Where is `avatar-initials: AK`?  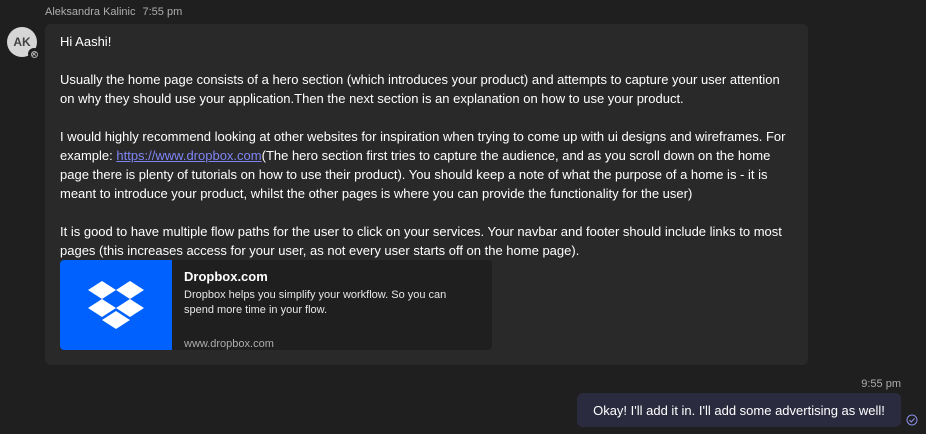
avatar-initials: AK is located at coordinates (22, 42).